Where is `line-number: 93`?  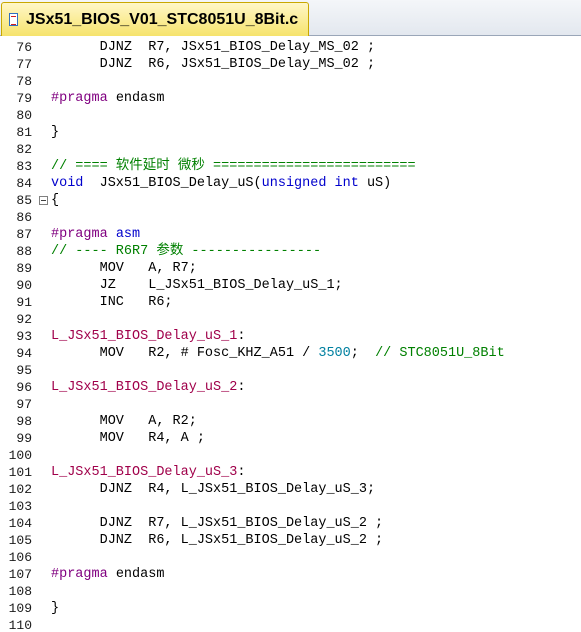
line-number: 93 is located at coordinates (24, 336).